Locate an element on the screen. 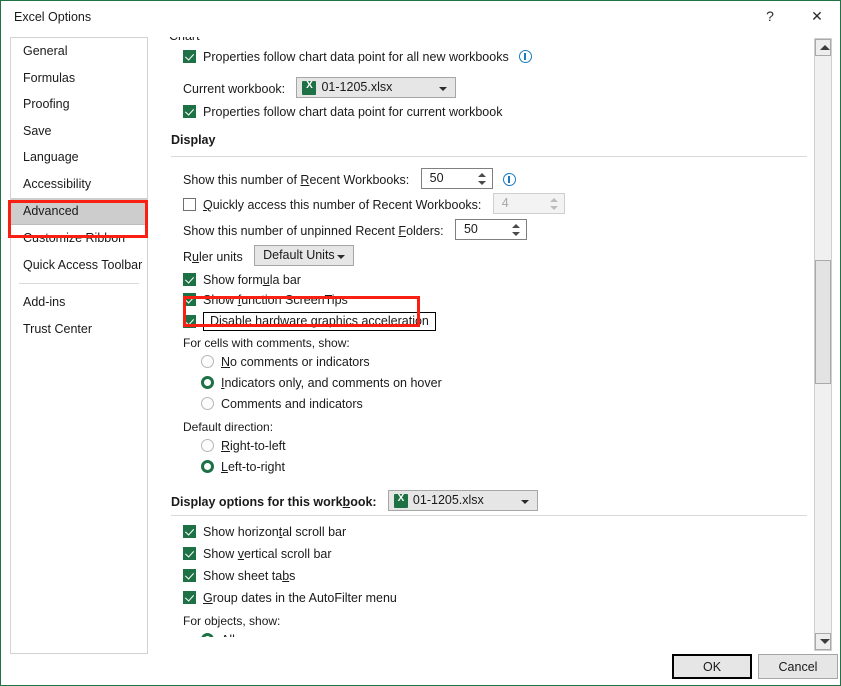 The height and width of the screenshot is (686, 841). ruler-units-dropdown: Default Units is located at coordinates (304, 255).